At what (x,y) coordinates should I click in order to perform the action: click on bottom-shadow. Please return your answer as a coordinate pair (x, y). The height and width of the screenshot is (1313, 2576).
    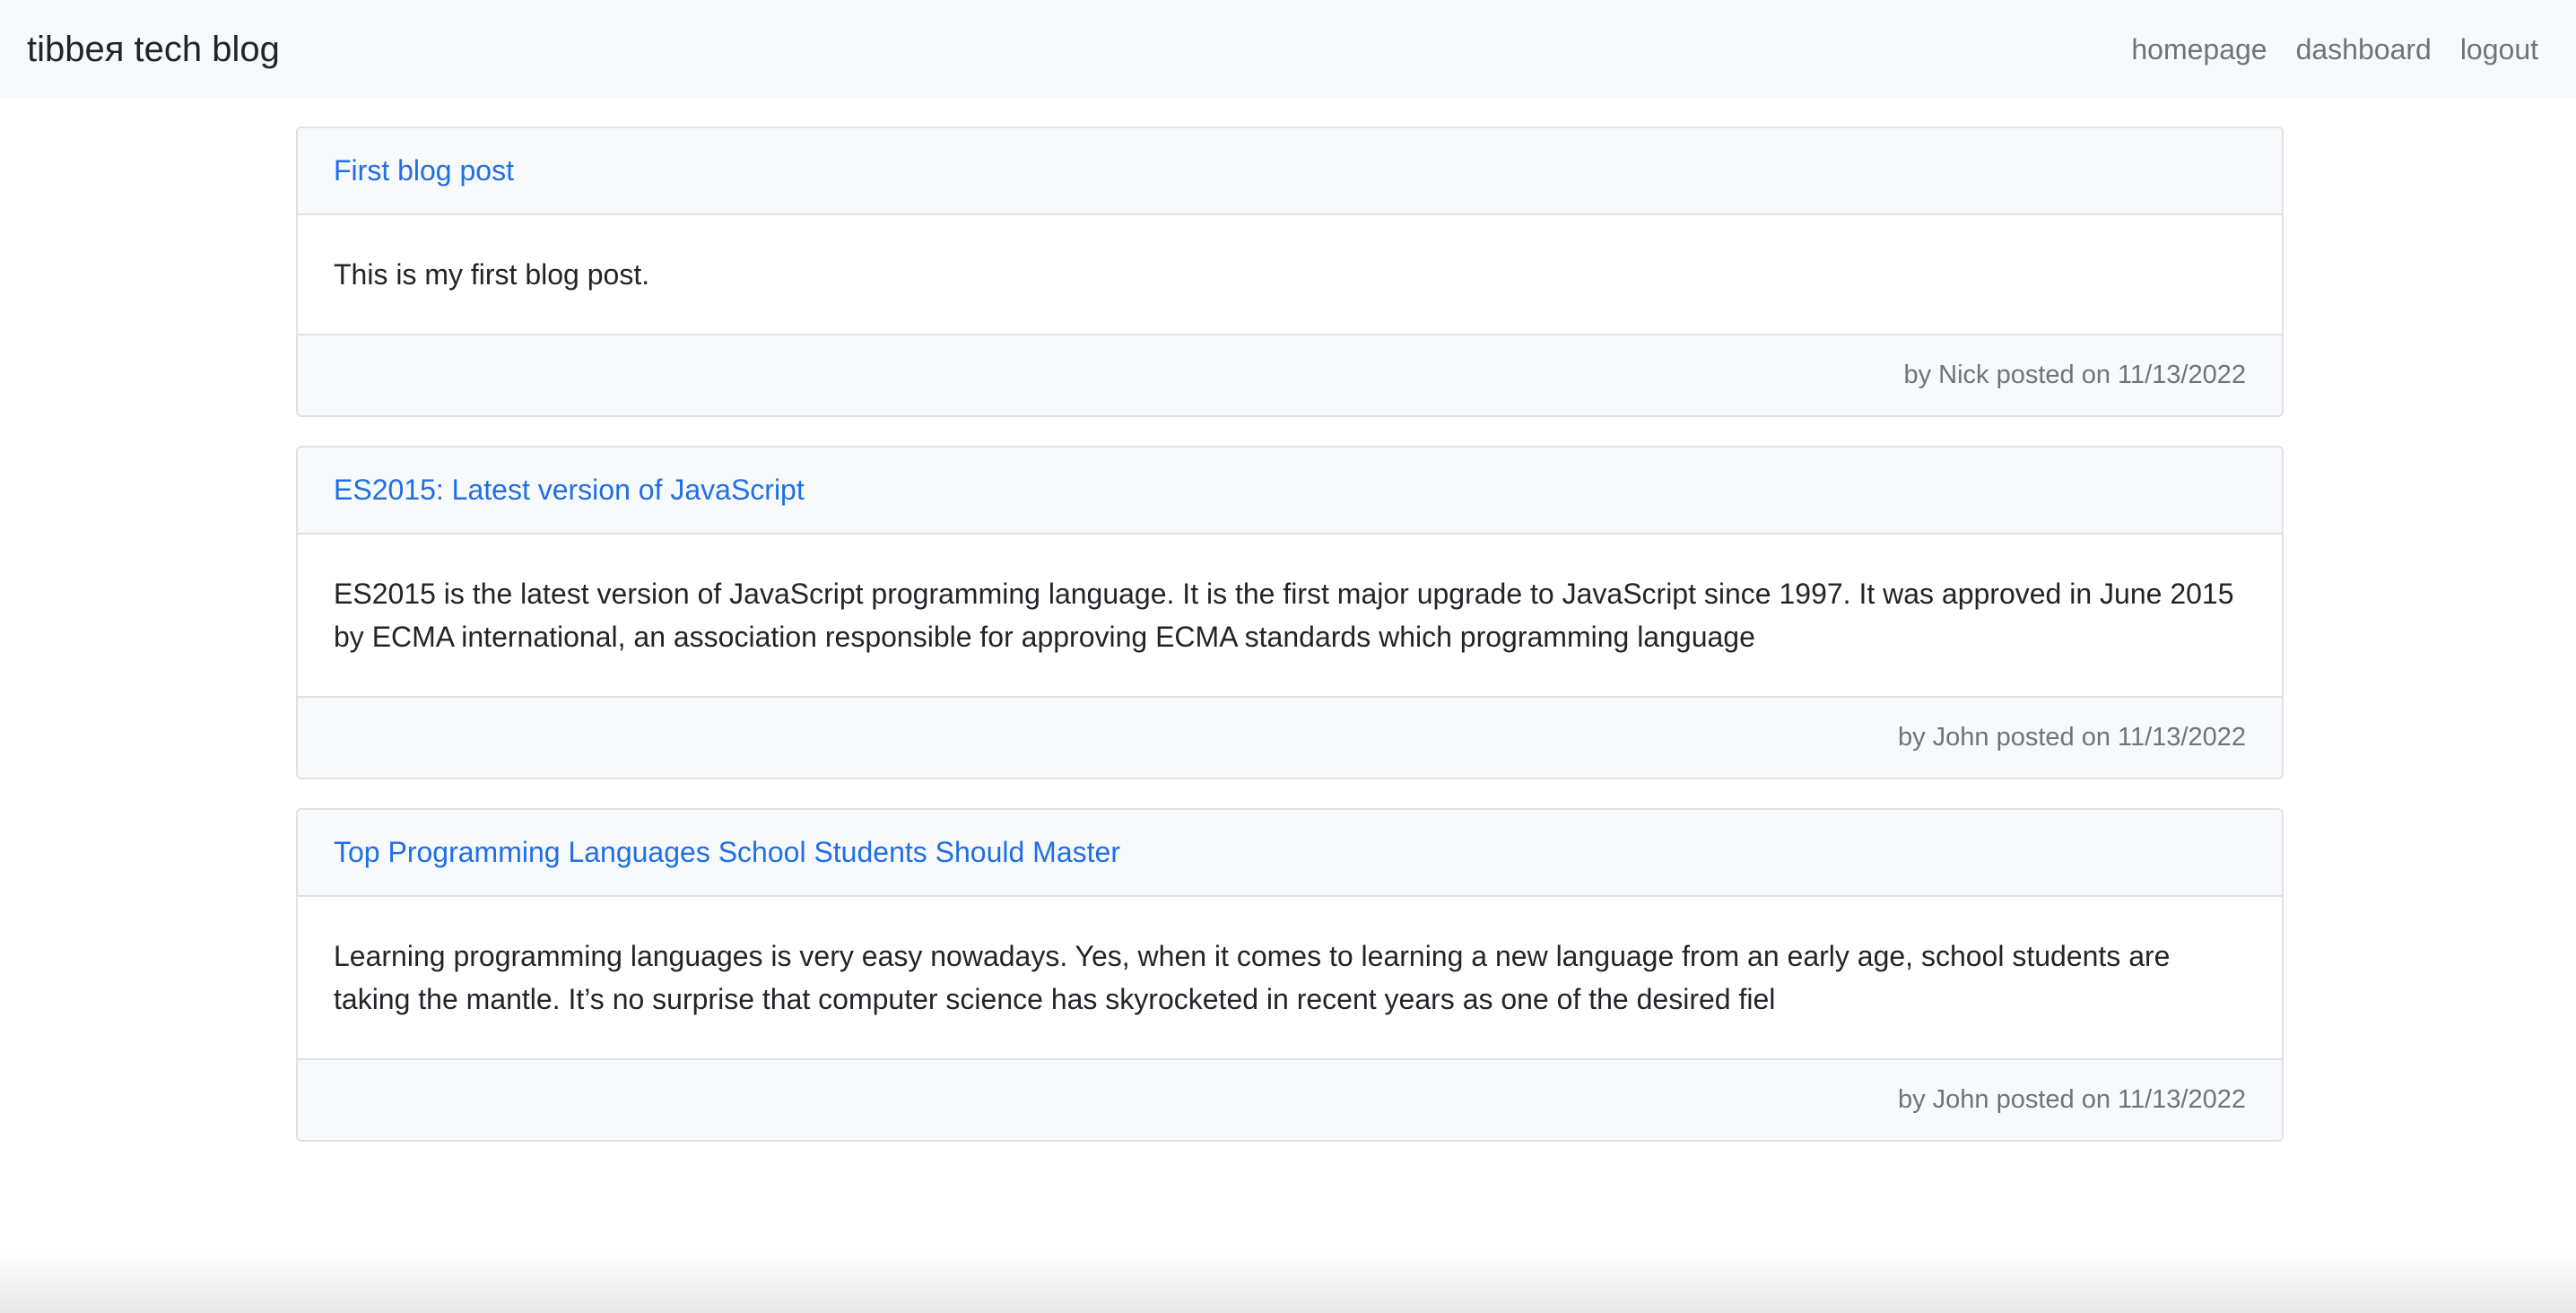
    Looking at the image, I should click on (1288, 1282).